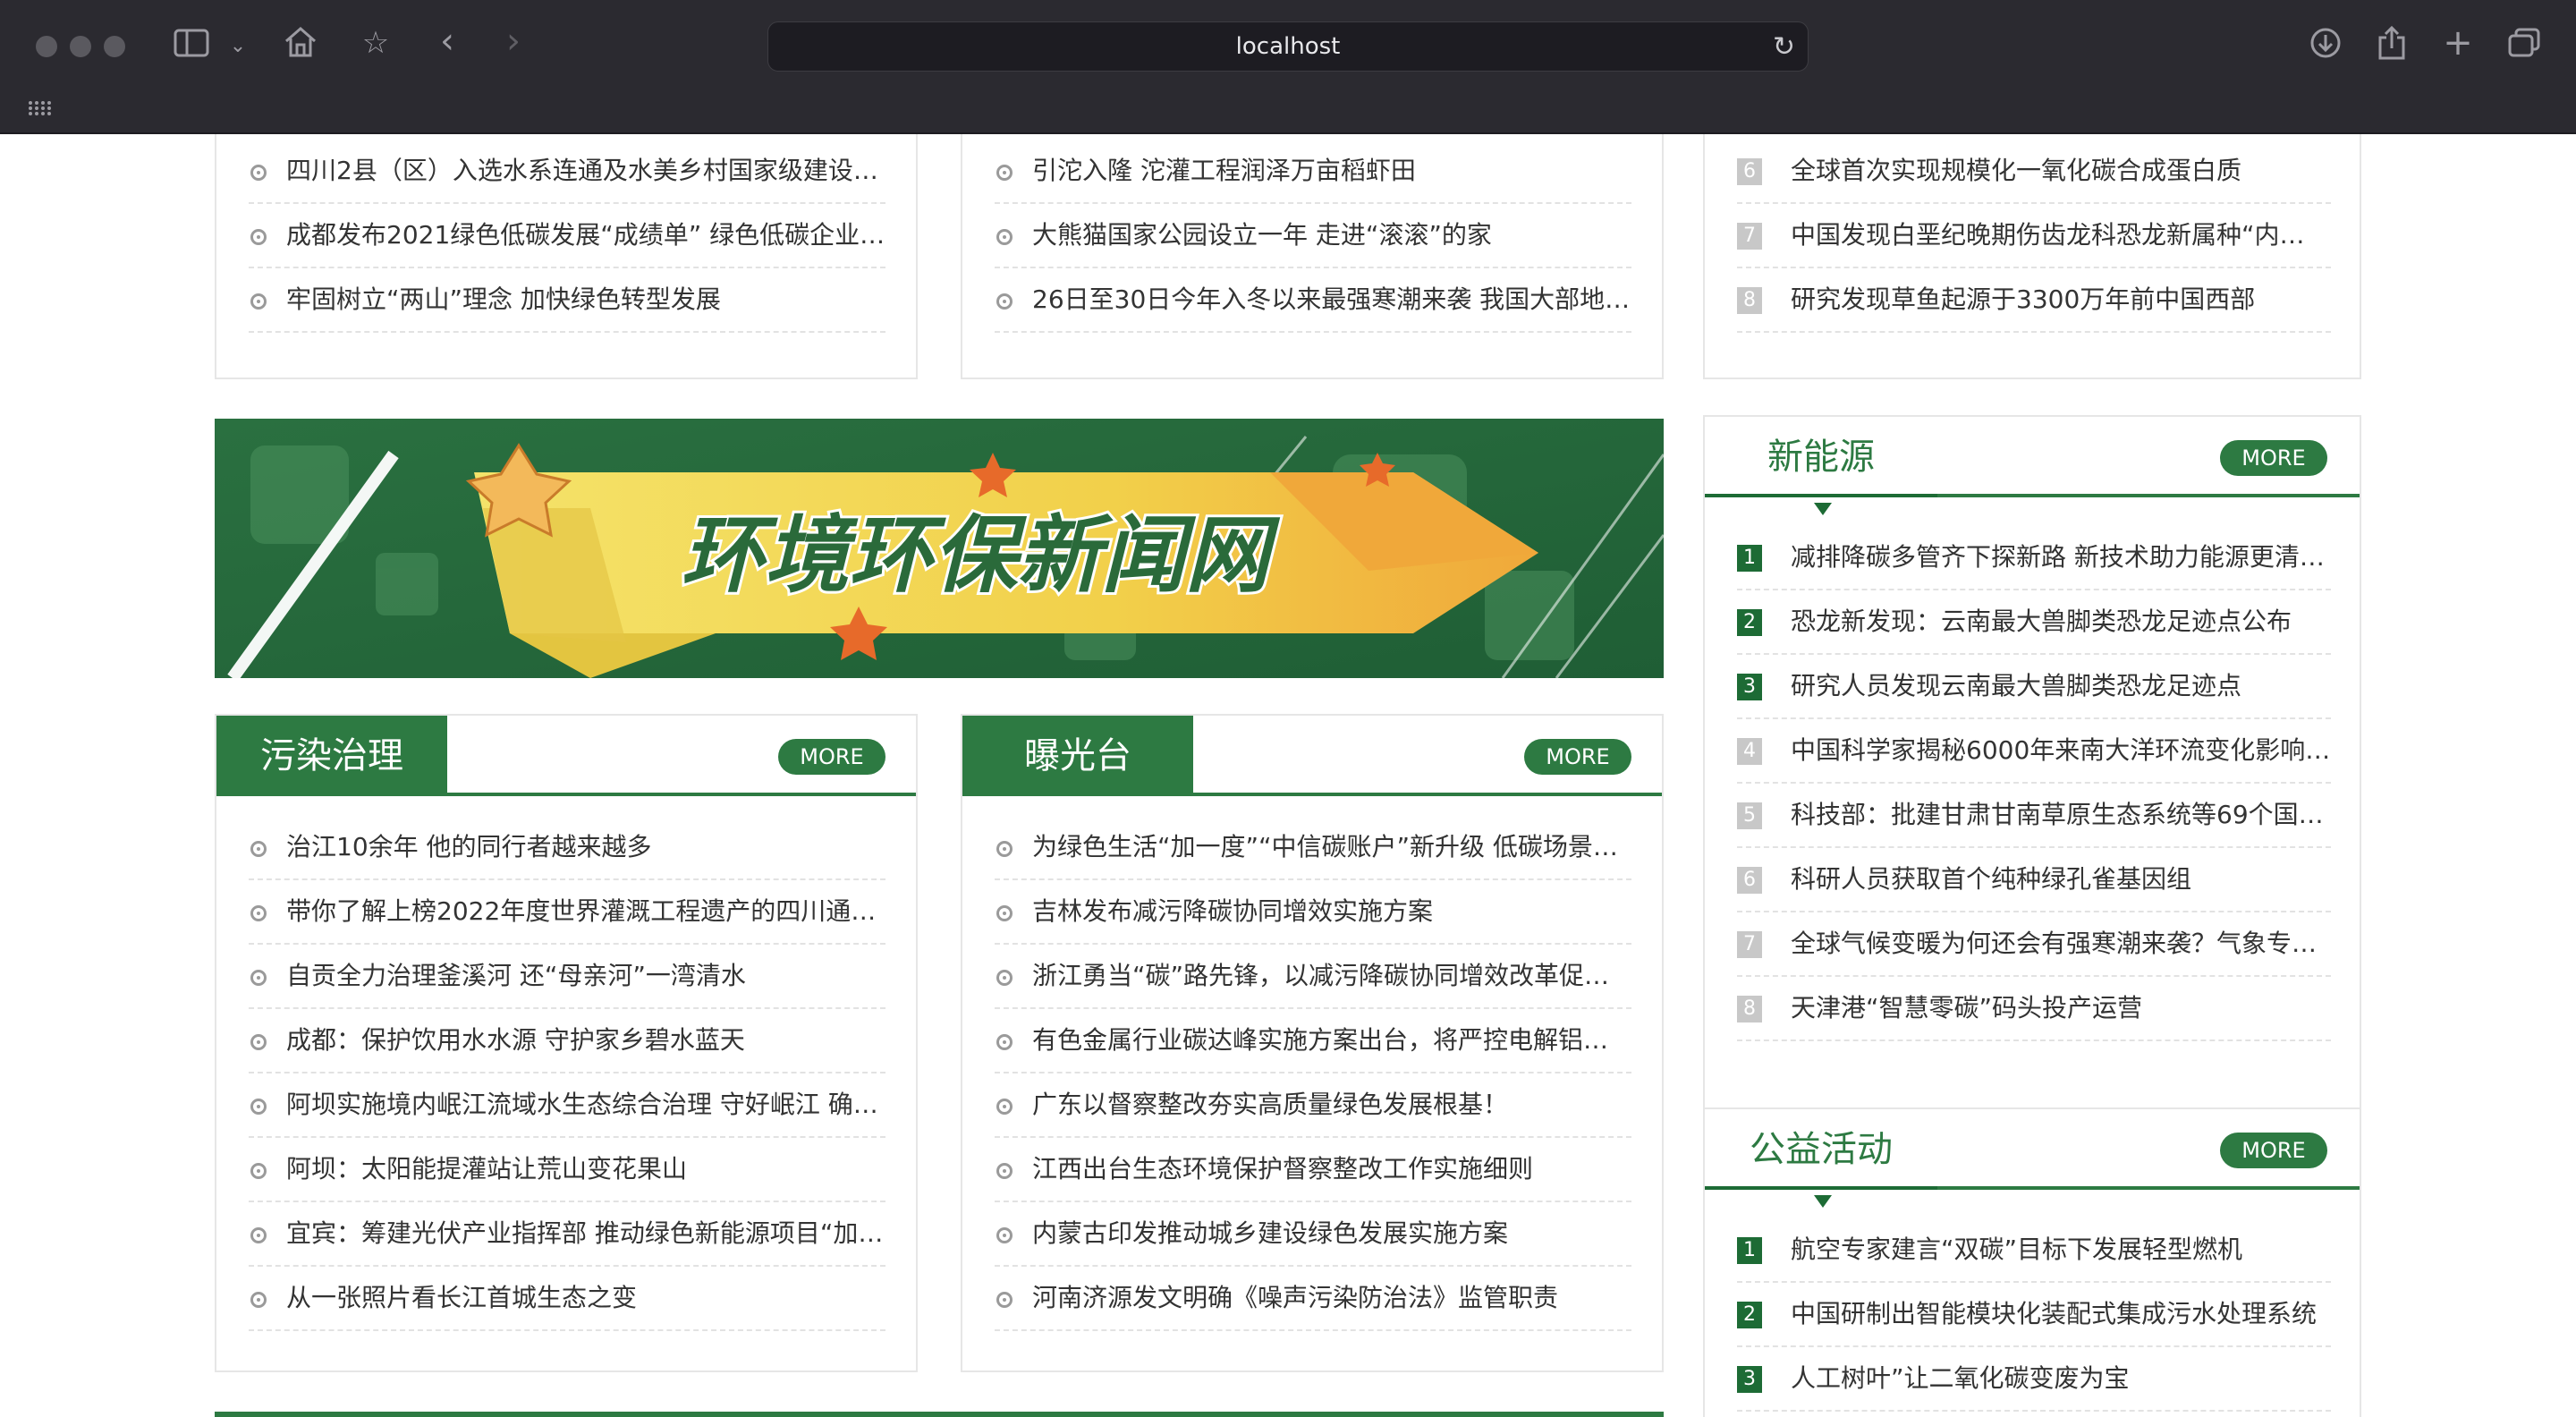 The height and width of the screenshot is (1417, 2576). Describe the element at coordinates (2016, 171) in the screenshot. I see `list-item-title: 全球首次实现规模化一氧化碳合成蛋白质` at that location.